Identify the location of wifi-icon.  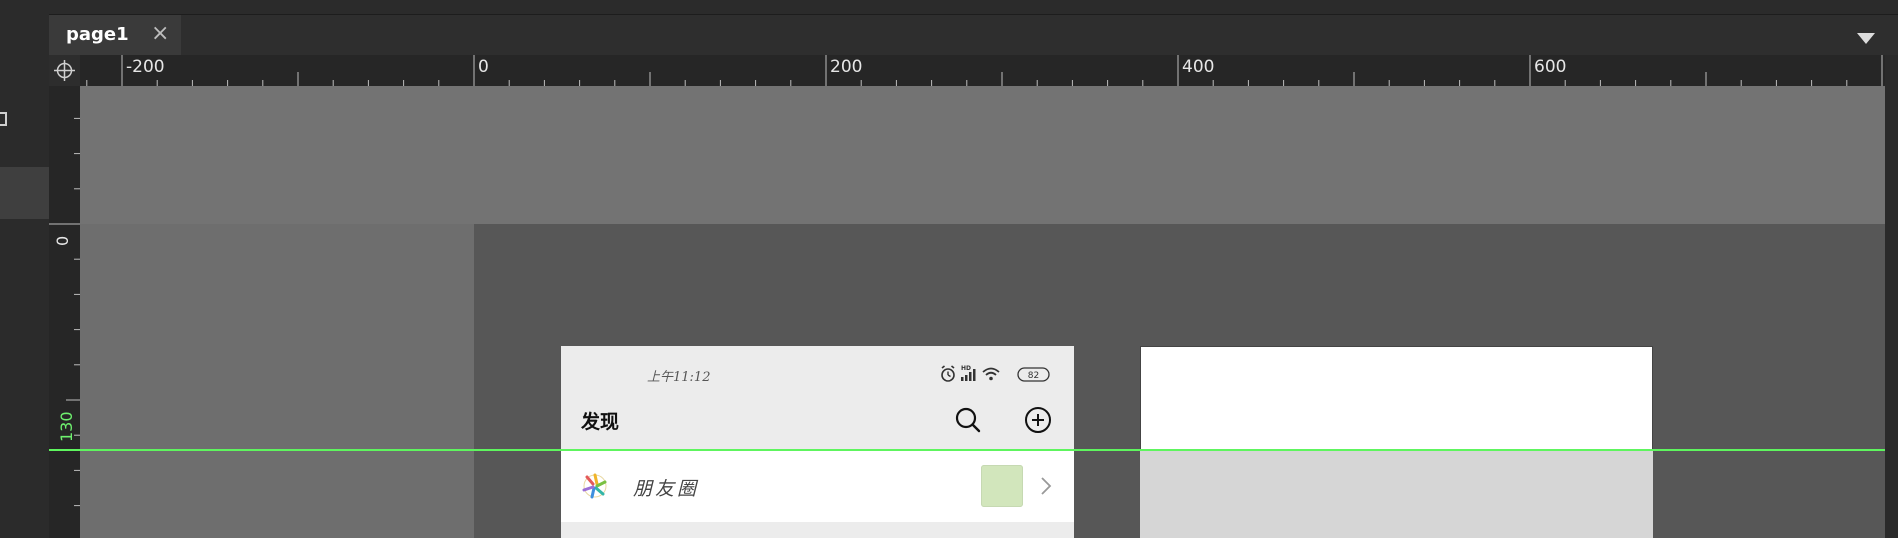
(991, 374).